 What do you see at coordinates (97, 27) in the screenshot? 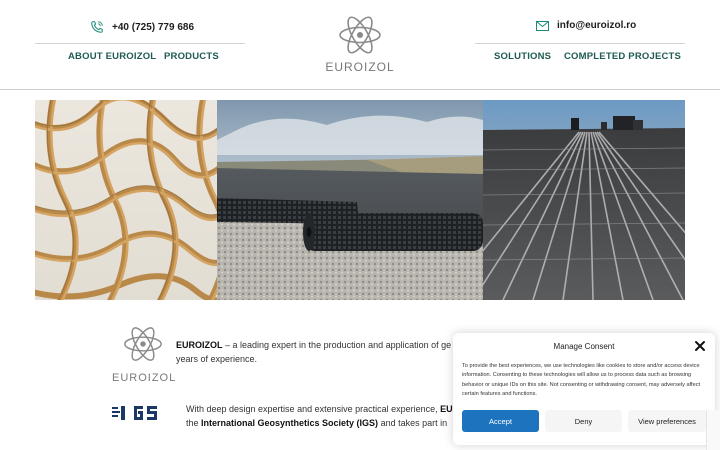
I see `phone-icon` at bounding box center [97, 27].